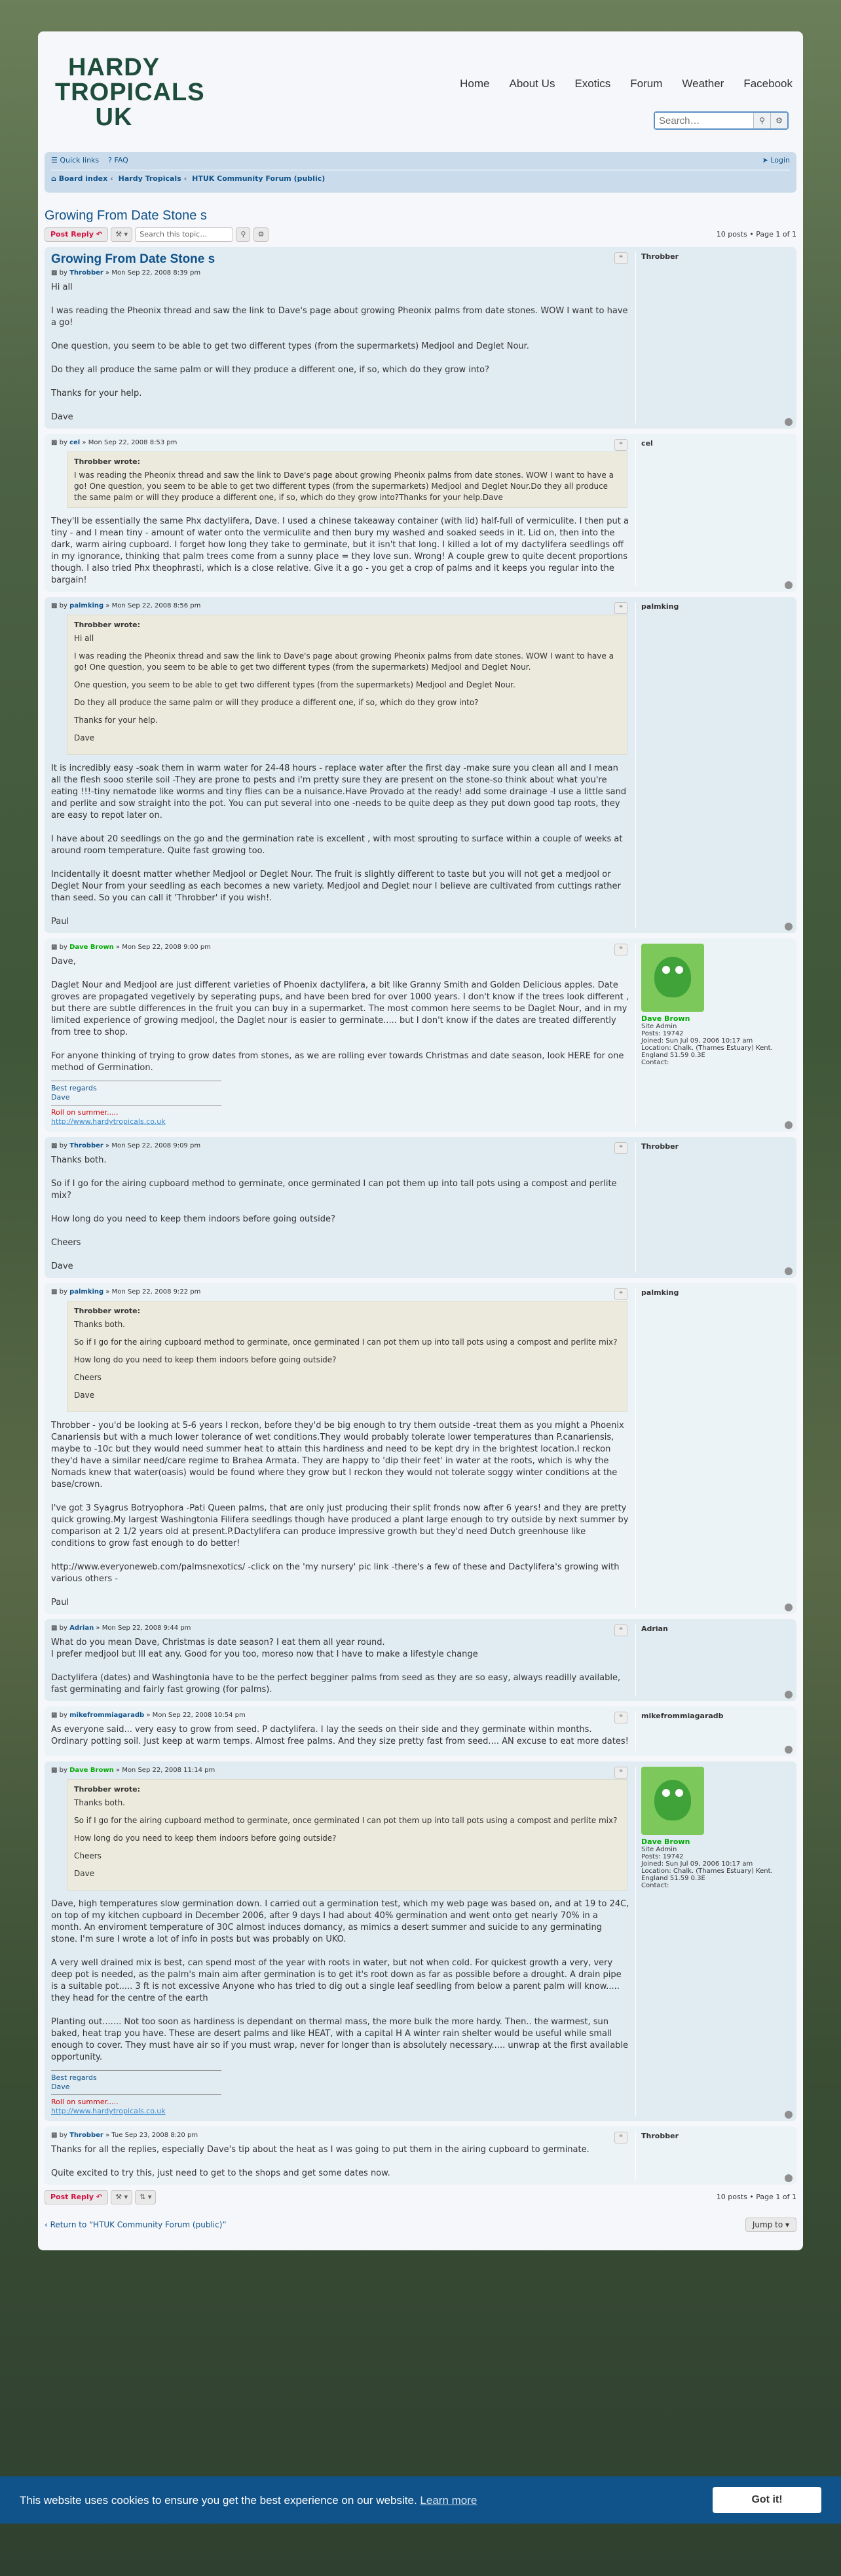 Image resolution: width=841 pixels, height=2576 pixels. What do you see at coordinates (768, 83) in the screenshot?
I see `nav-facebook: Facebook` at bounding box center [768, 83].